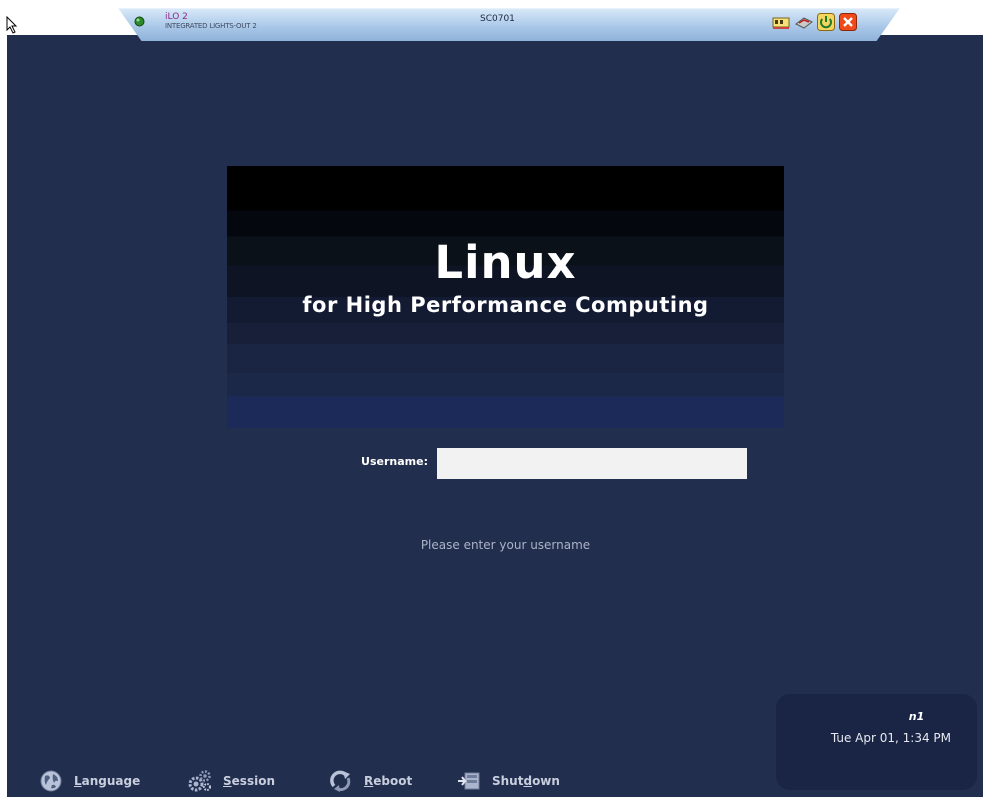  I want to click on console-hostname: SC0701, so click(497, 19).